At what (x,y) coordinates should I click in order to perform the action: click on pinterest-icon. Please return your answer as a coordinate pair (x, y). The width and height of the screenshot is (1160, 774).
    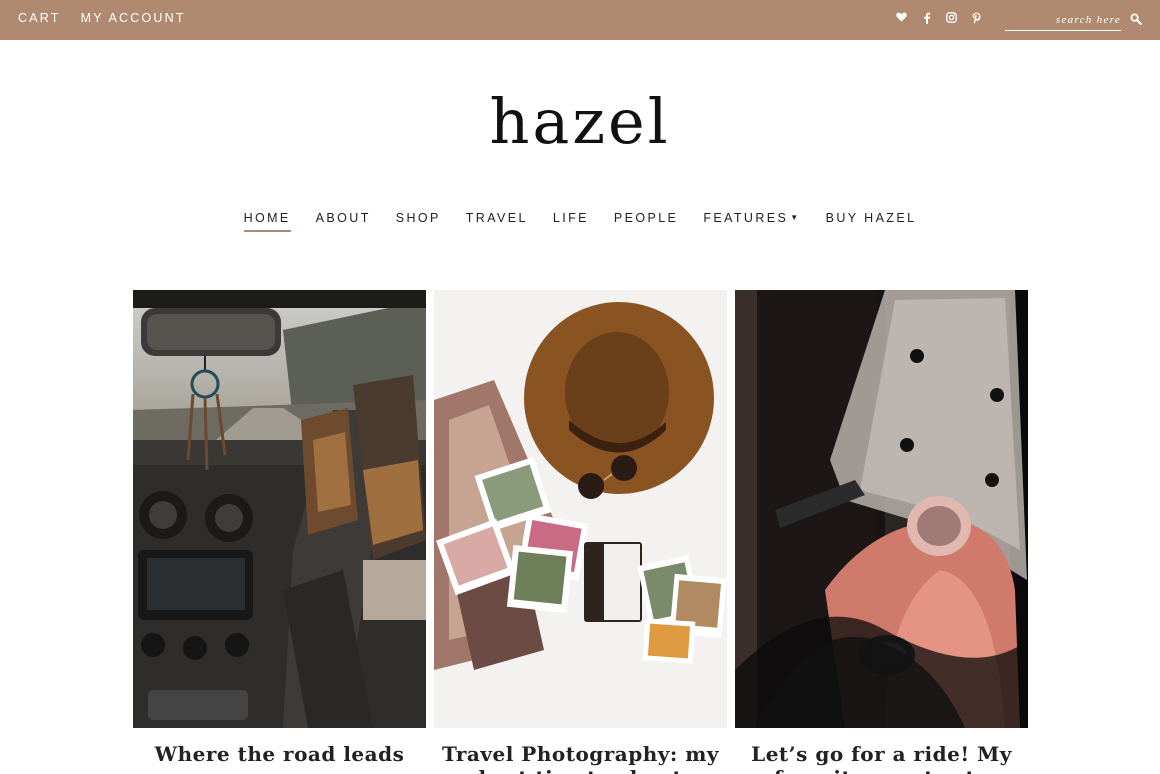
    Looking at the image, I should click on (976, 19).